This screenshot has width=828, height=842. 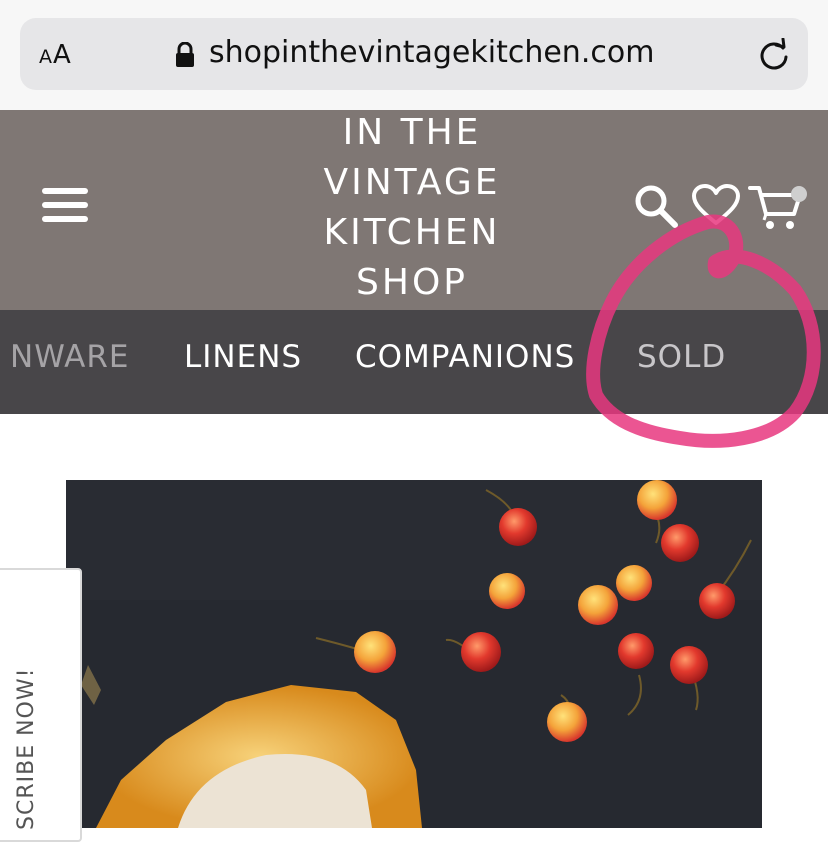 I want to click on cart-icon, so click(x=780, y=208).